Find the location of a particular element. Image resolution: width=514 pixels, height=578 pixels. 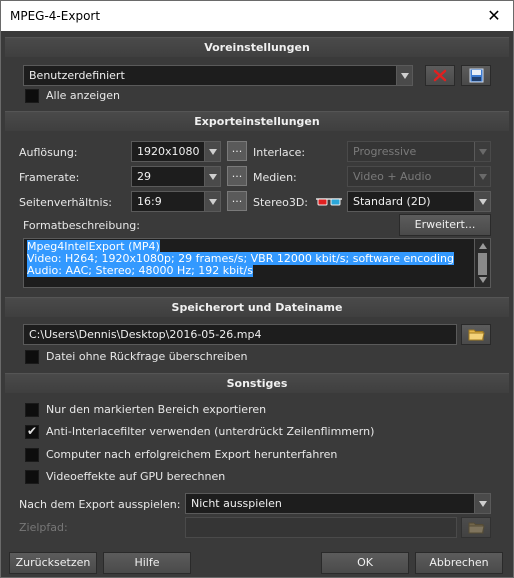

show-all-label: Alle anzeigen is located at coordinates (83, 95).